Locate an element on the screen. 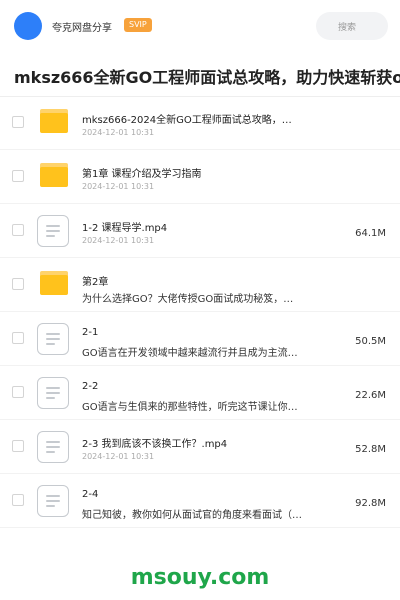 The image size is (400, 600). file-size: 64.1M is located at coordinates (370, 233).